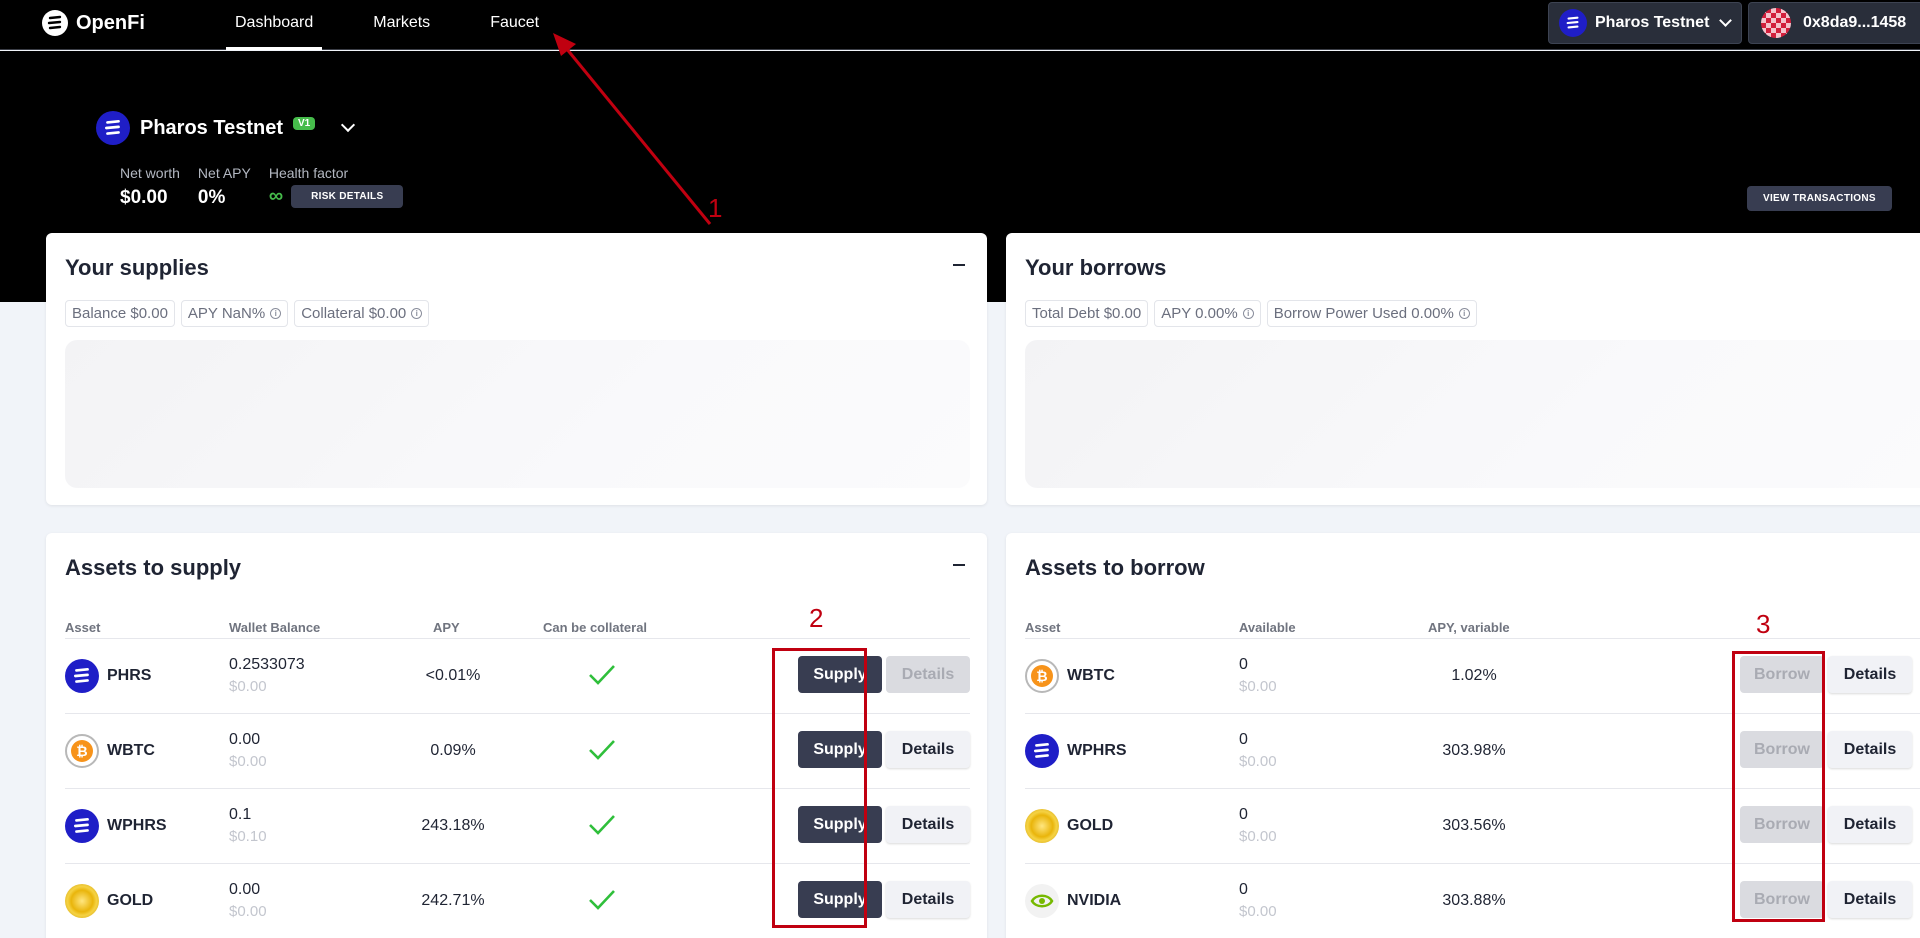 This screenshot has width=1920, height=938. What do you see at coordinates (1474, 675) in the screenshot?
I see `borrow-apy: 1.02%` at bounding box center [1474, 675].